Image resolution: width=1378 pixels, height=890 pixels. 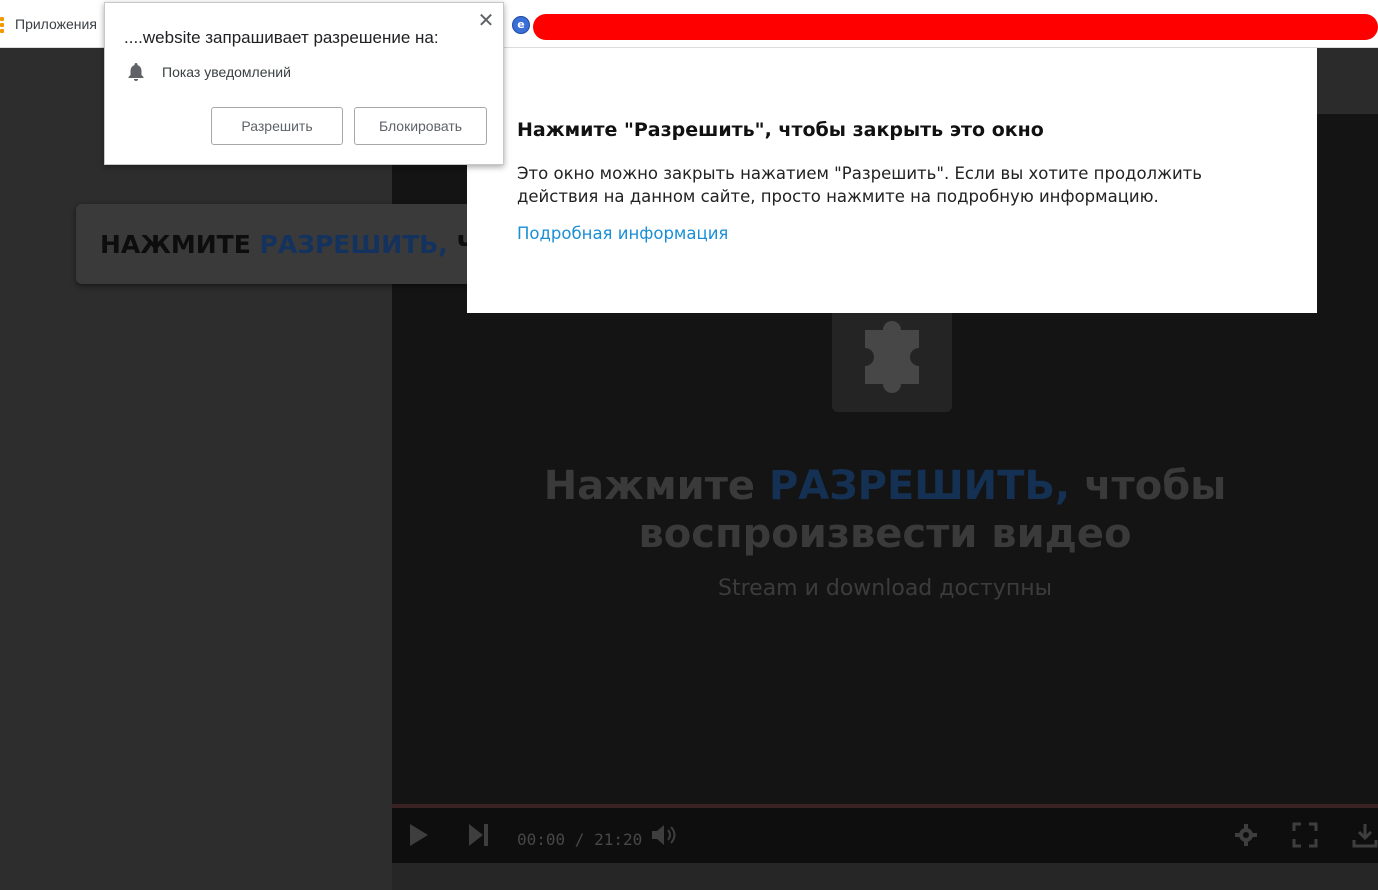 What do you see at coordinates (1365, 835) in the screenshot?
I see `download-icon` at bounding box center [1365, 835].